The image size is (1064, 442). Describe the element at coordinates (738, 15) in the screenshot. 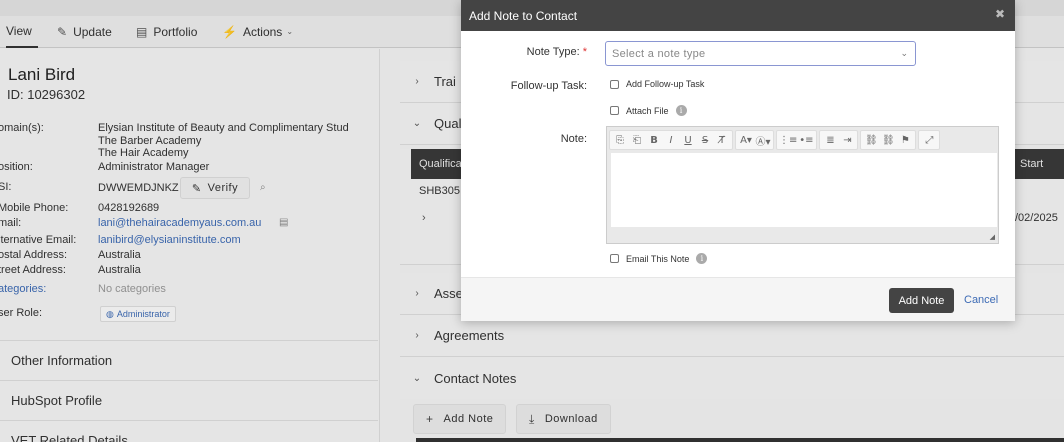

I see `modal-header: Add Note to Contact ✖` at that location.